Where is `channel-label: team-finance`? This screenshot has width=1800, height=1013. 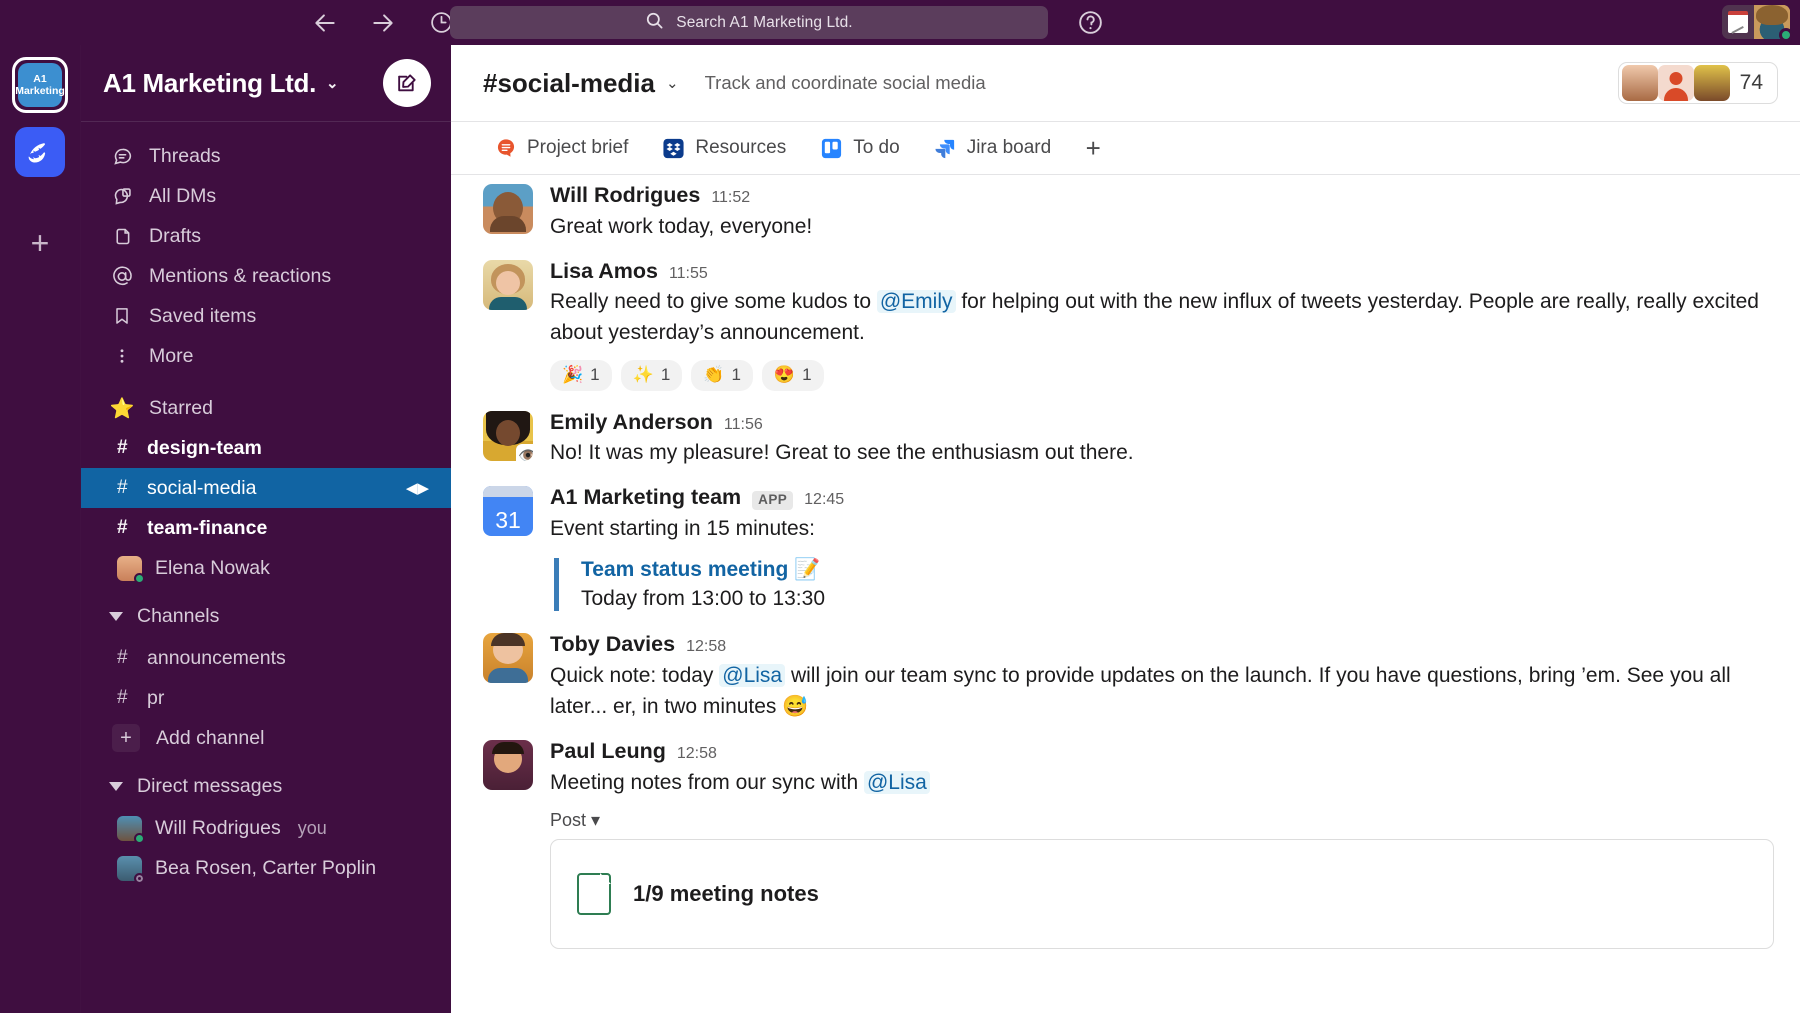 channel-label: team-finance is located at coordinates (207, 527).